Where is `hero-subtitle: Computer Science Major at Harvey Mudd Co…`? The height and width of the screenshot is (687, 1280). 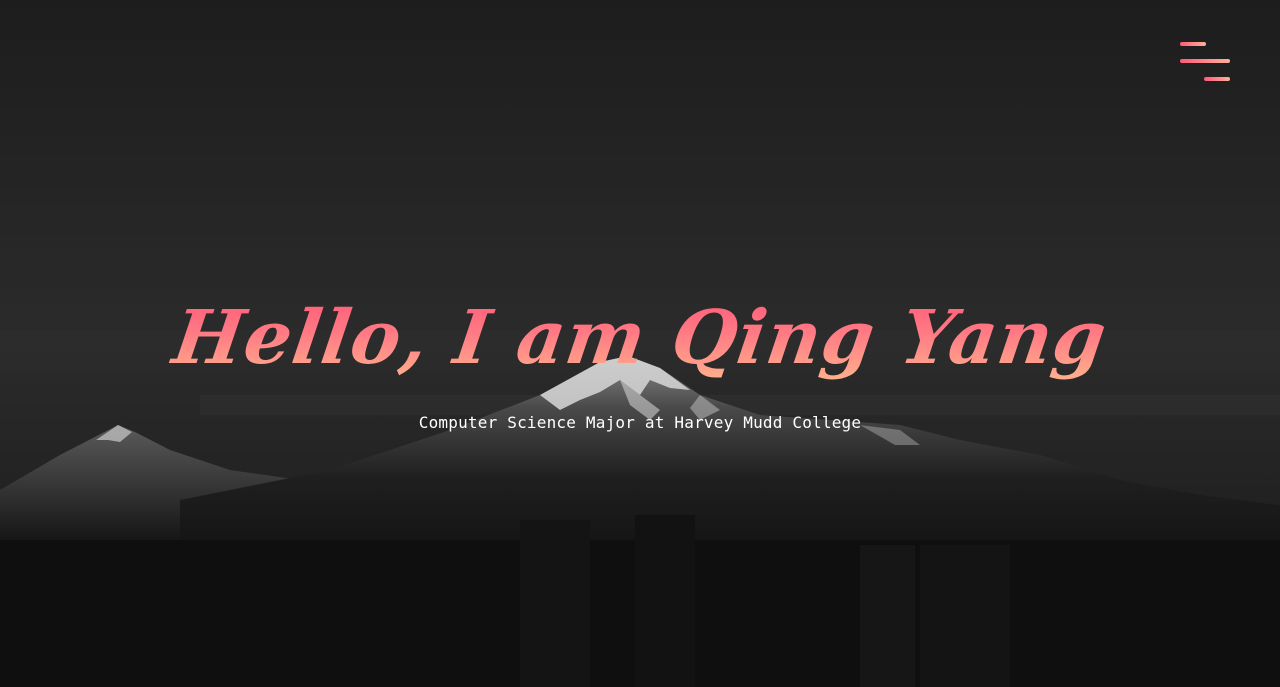
hero-subtitle: Computer Science Major at Harvey Mudd Co… is located at coordinates (640, 422).